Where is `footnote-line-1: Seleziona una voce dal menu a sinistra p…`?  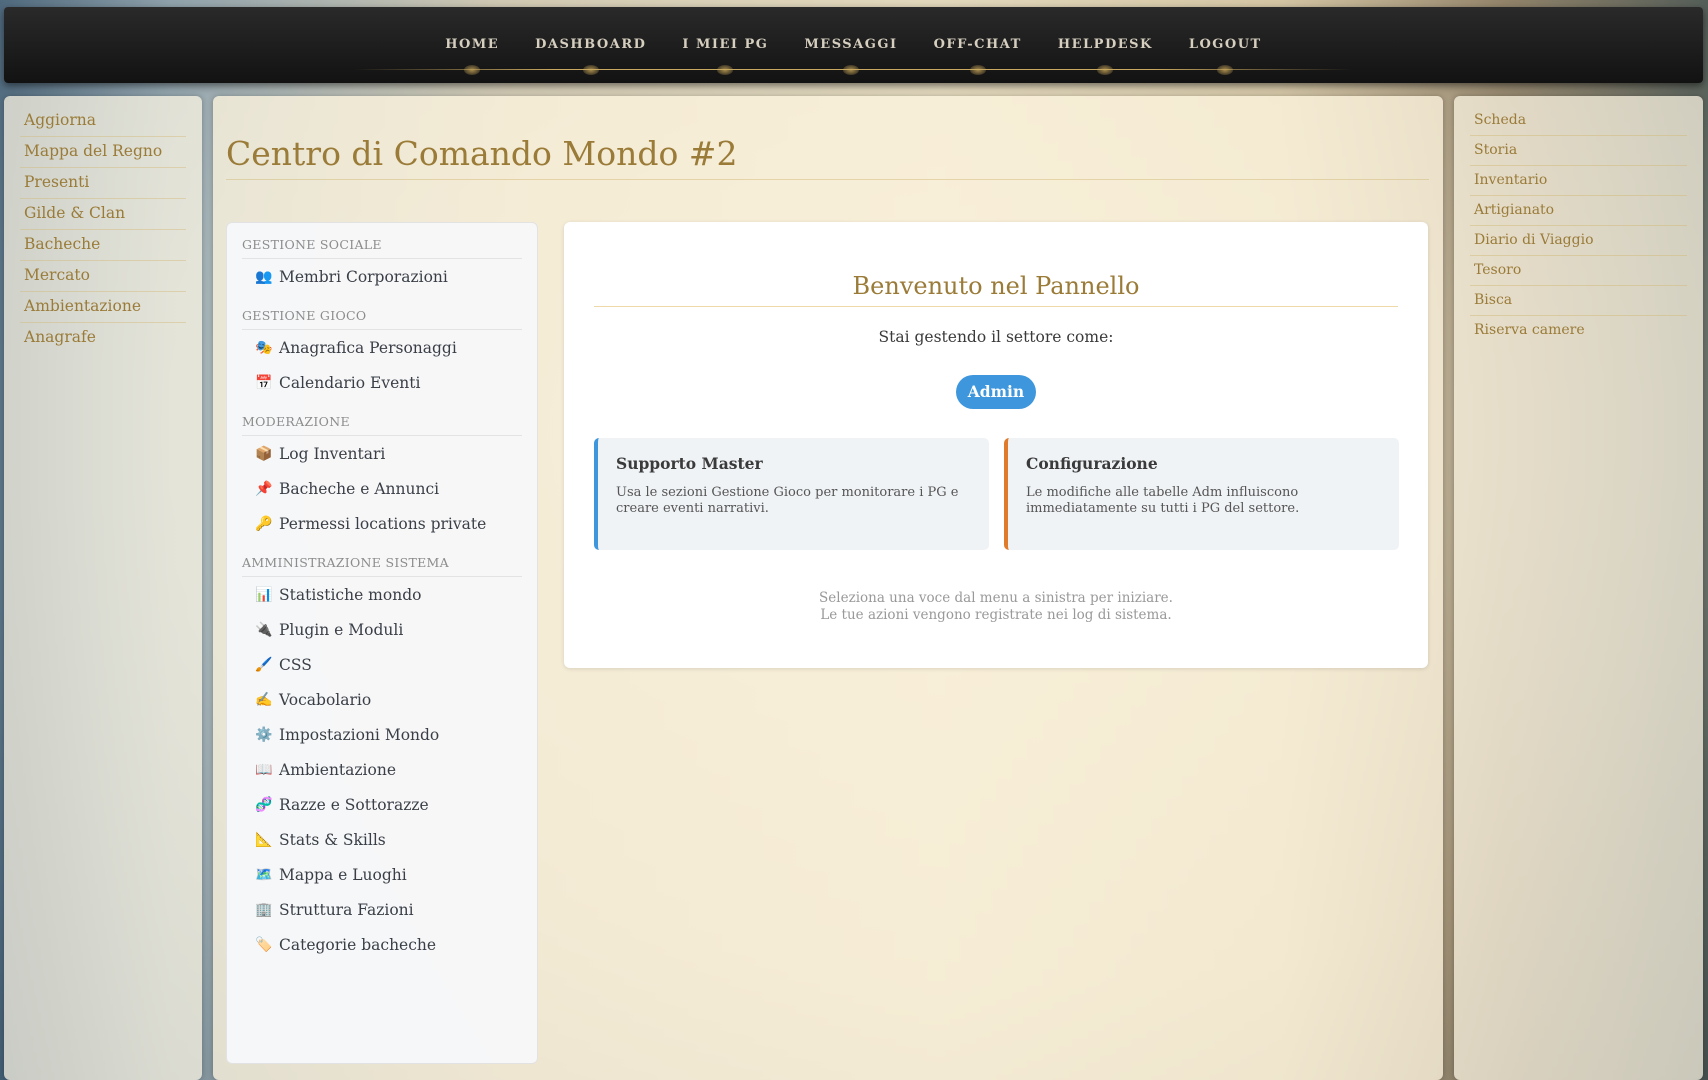
footnote-line-1: Seleziona una voce dal menu a sinistra p… is located at coordinates (996, 598).